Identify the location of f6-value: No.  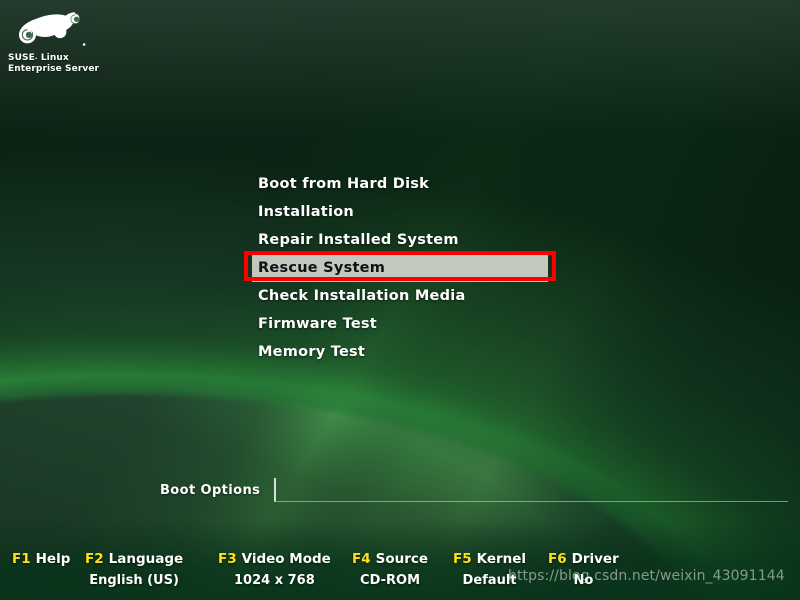
(583, 580).